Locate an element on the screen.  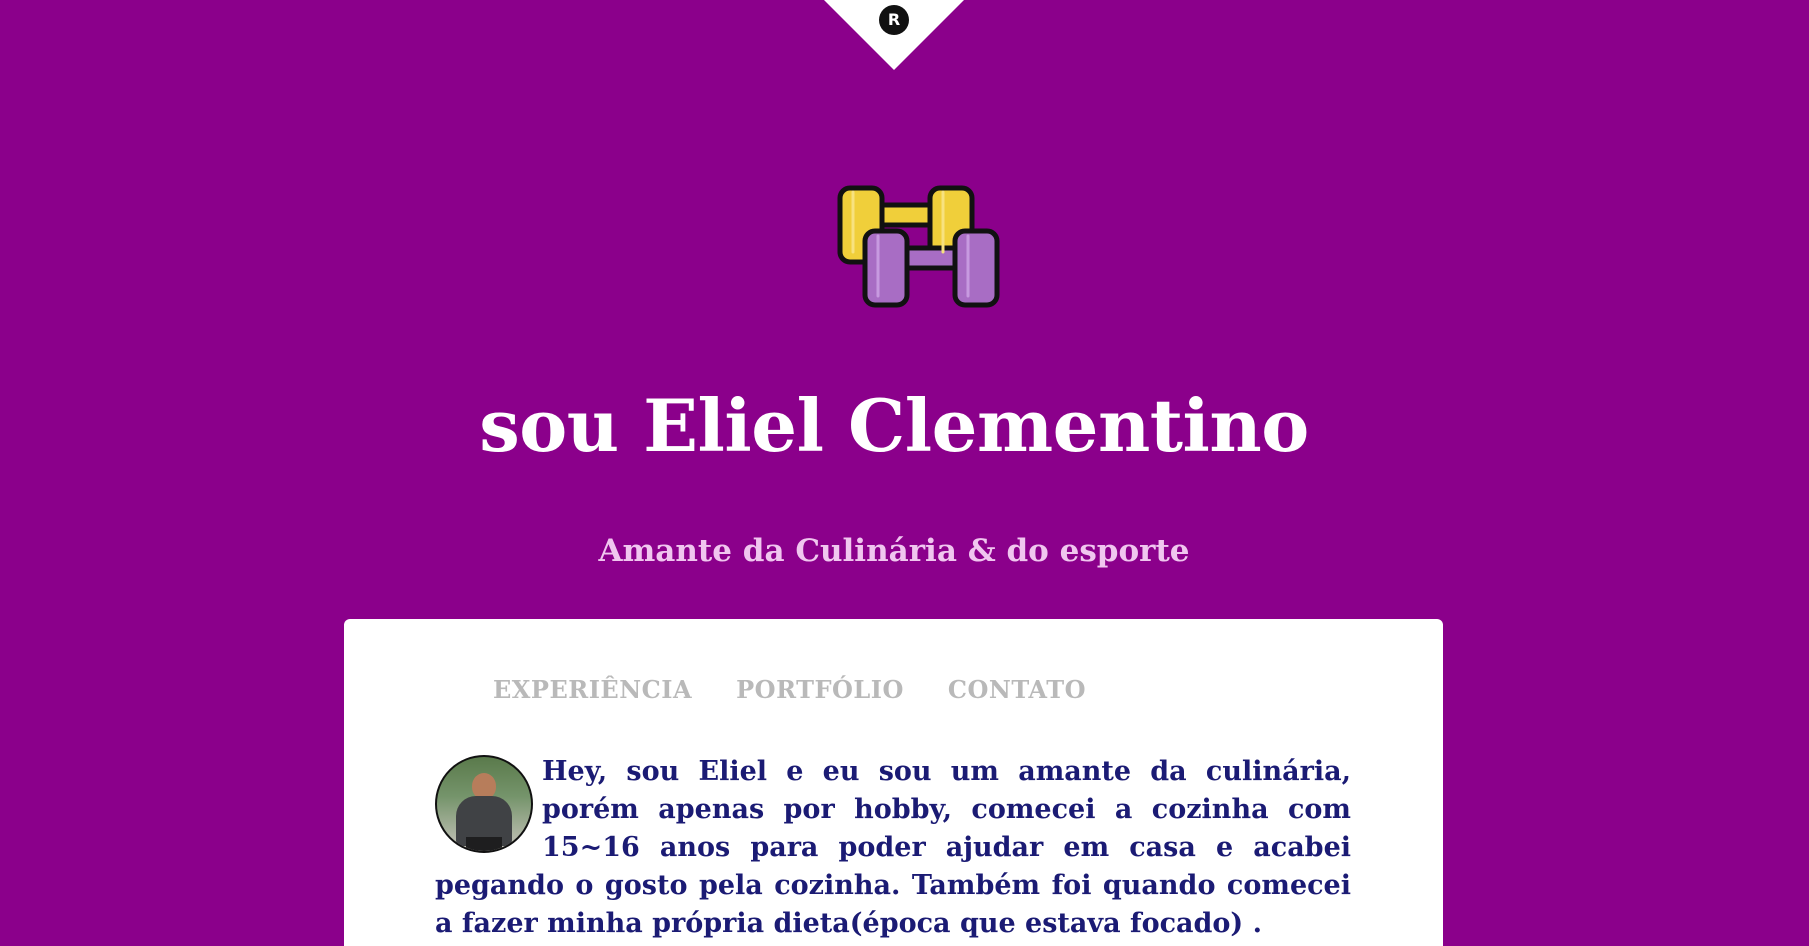
section-nav: EXPERIÊNCIA PORTFÓLIO CONTATO is located at coordinates (789, 689).